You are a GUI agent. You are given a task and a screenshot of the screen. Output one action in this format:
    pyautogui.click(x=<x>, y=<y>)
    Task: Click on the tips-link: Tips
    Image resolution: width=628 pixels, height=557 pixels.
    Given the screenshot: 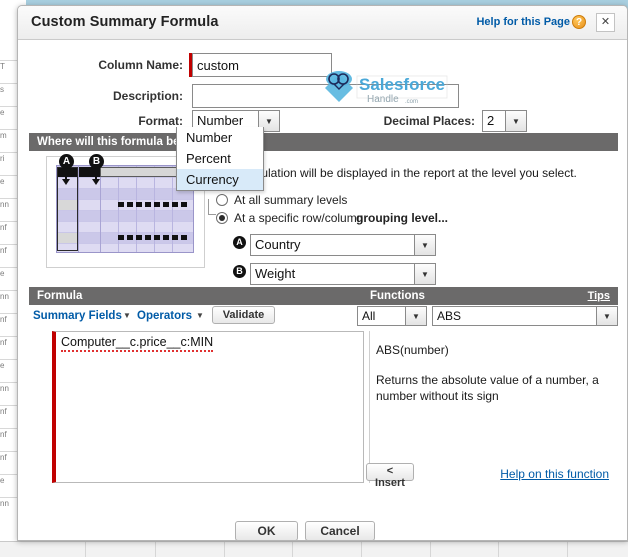 What is the action you would take?
    pyautogui.click(x=599, y=296)
    